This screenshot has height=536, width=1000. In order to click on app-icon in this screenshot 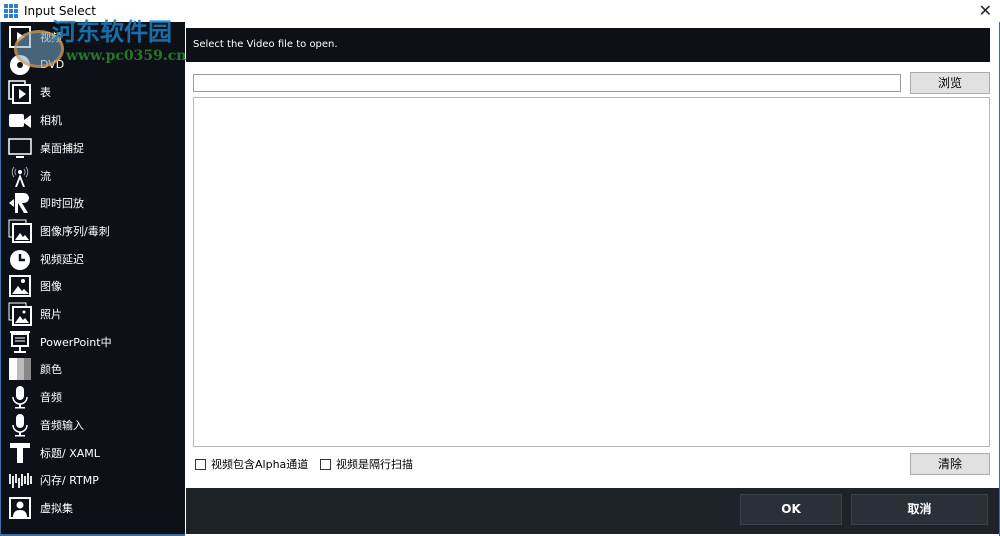, I will do `click(11, 11)`.